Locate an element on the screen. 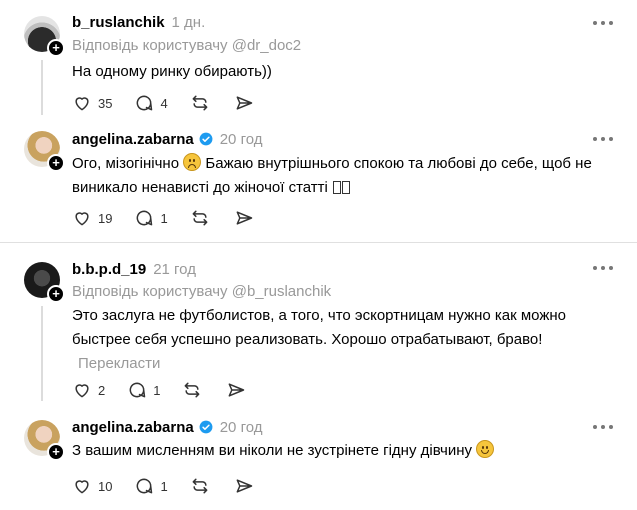 The height and width of the screenshot is (510, 637). like-count: 19 is located at coordinates (105, 218).